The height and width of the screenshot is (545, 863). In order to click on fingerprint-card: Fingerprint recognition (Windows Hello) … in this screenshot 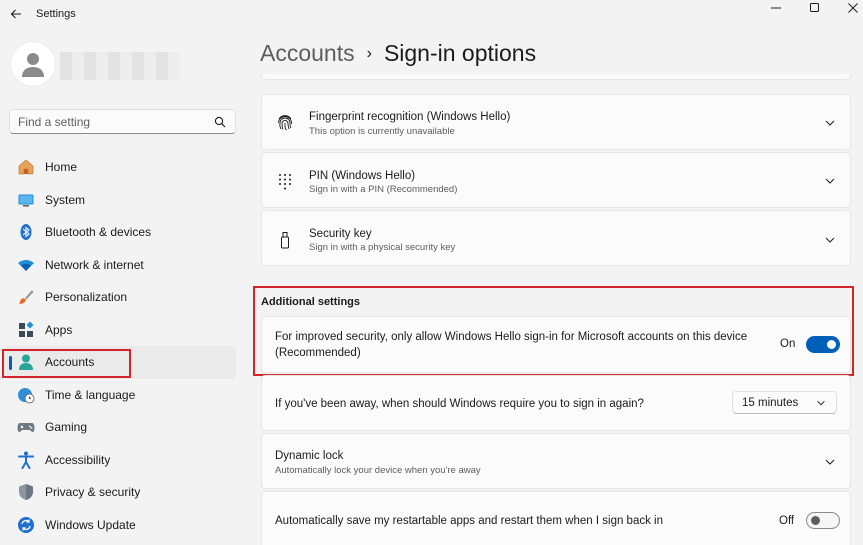, I will do `click(556, 122)`.